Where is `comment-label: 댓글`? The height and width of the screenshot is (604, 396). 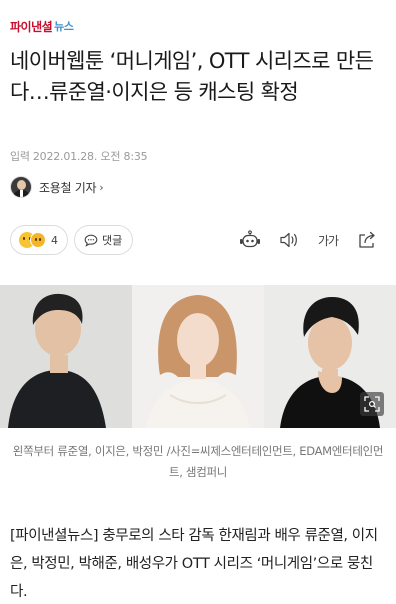 comment-label: 댓글 is located at coordinates (112, 240).